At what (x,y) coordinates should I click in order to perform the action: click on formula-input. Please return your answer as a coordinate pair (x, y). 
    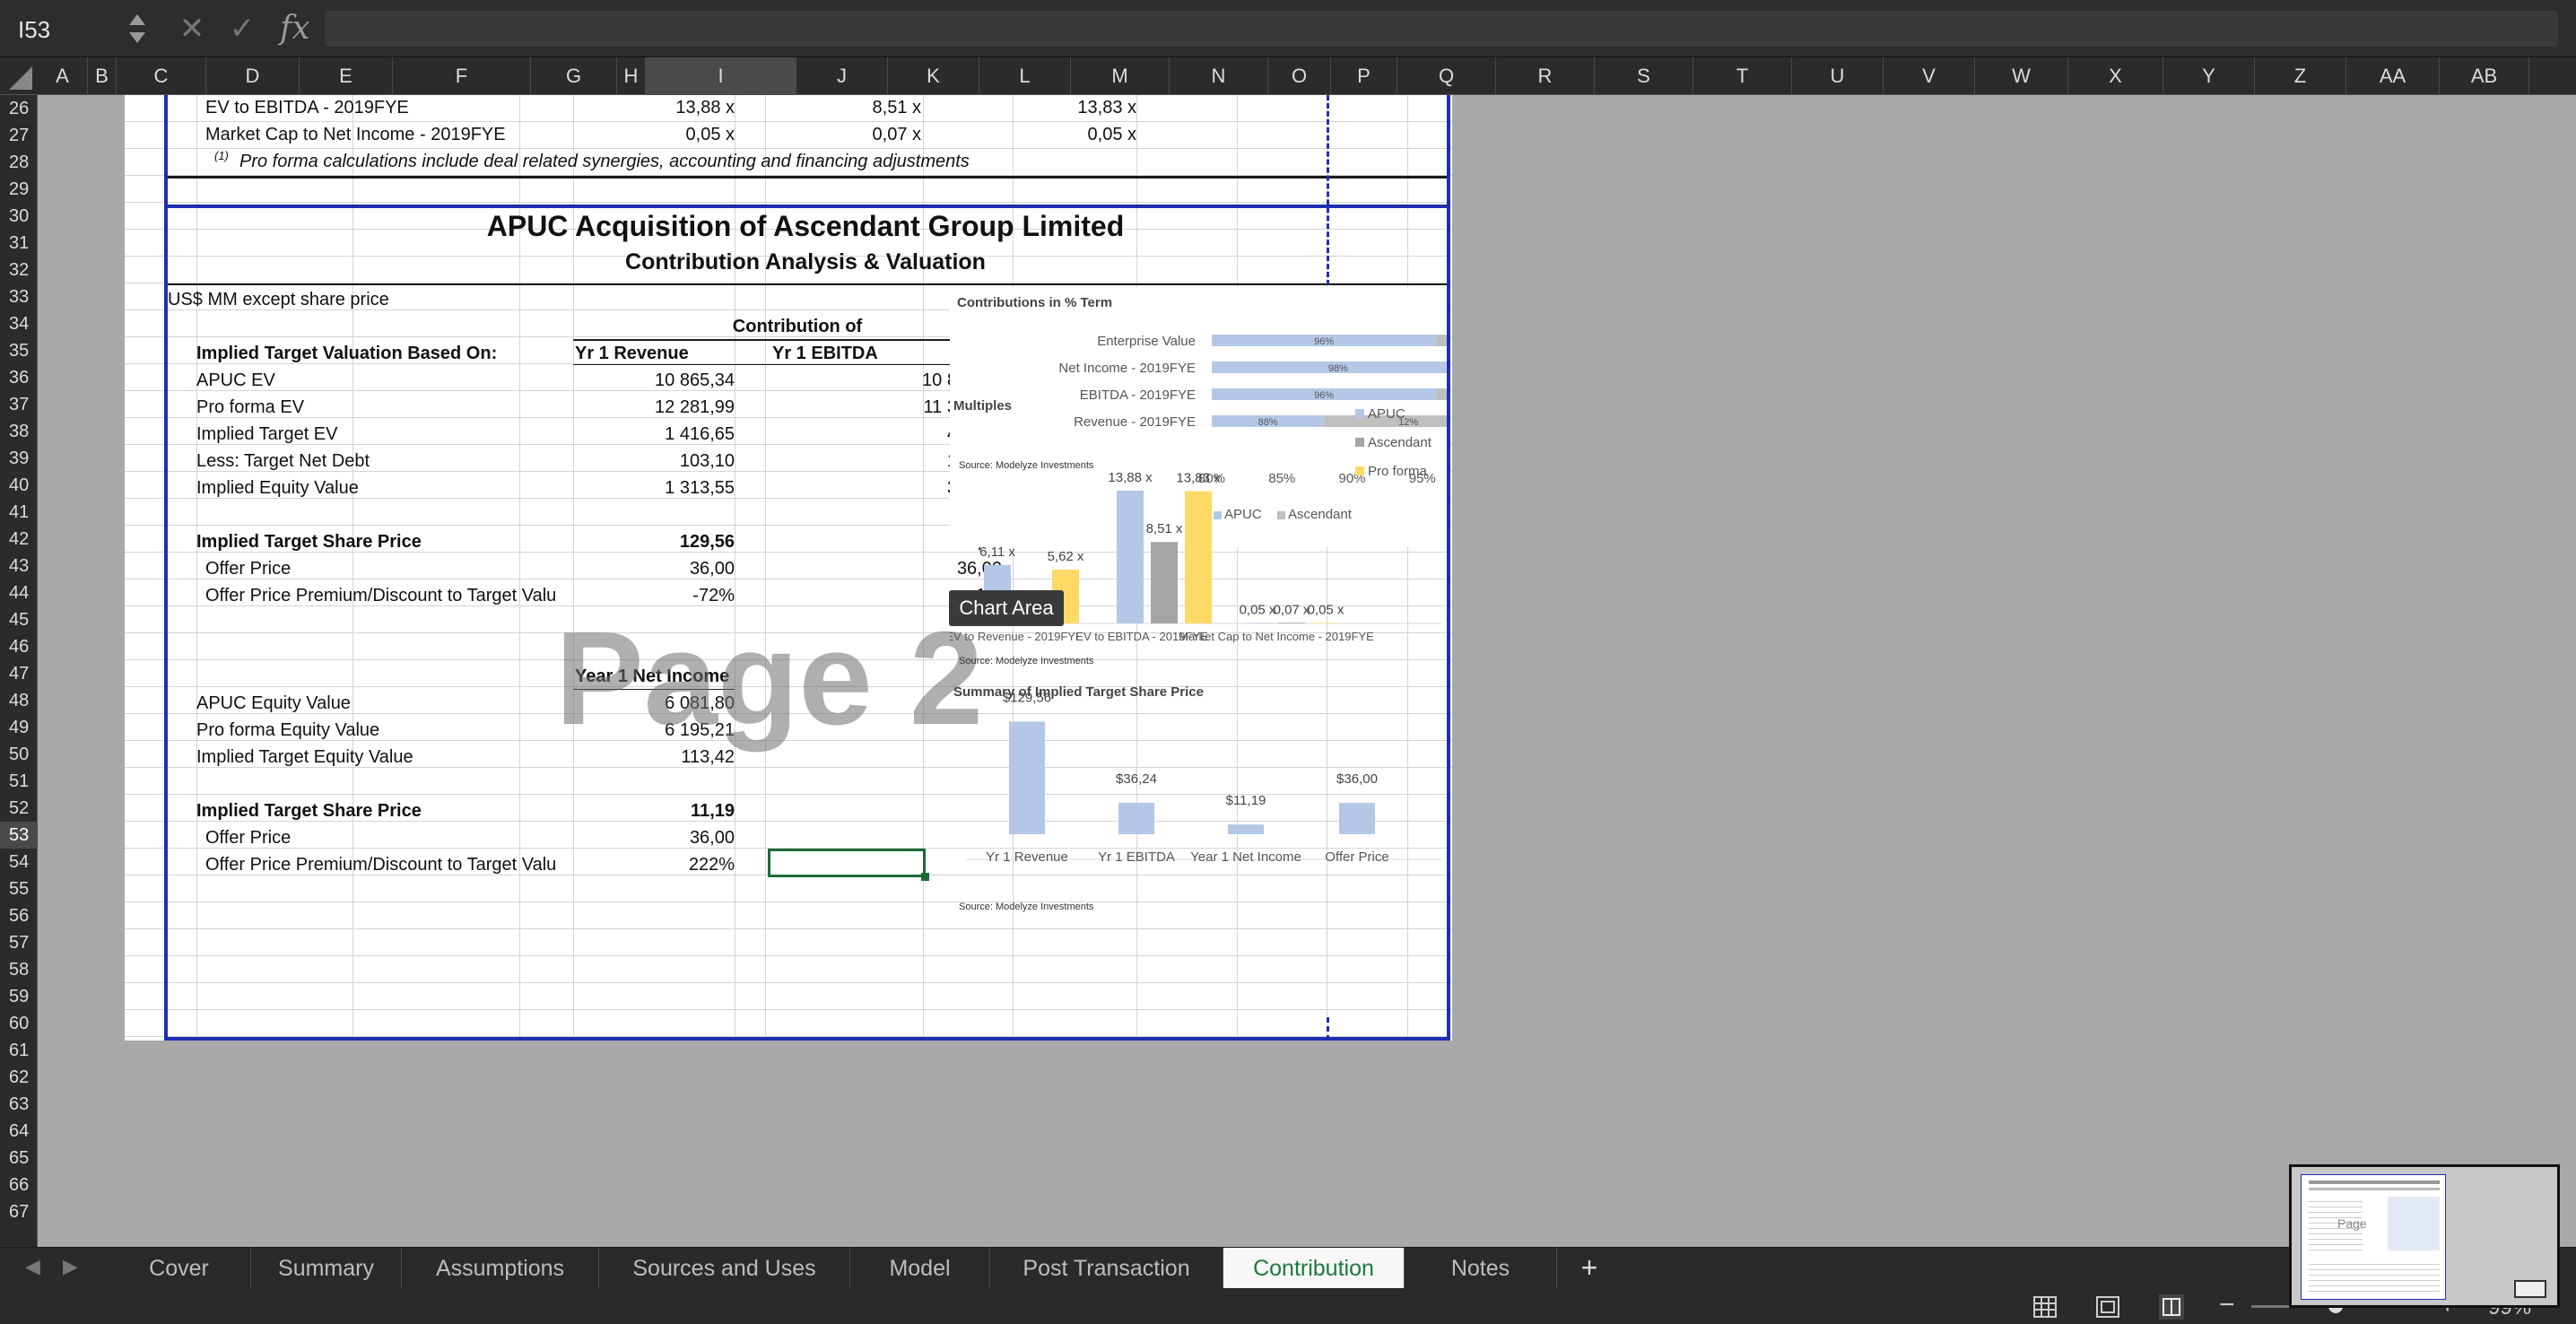
    Looking at the image, I should click on (1441, 29).